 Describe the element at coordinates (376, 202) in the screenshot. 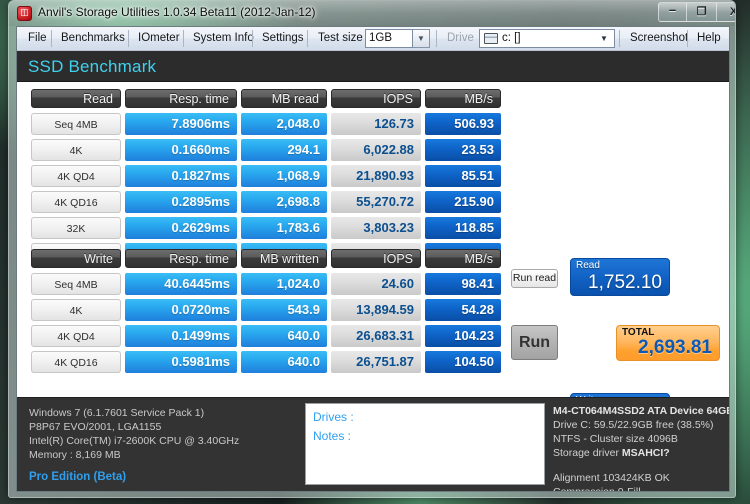

I see `row-iops: 55,270.72` at that location.